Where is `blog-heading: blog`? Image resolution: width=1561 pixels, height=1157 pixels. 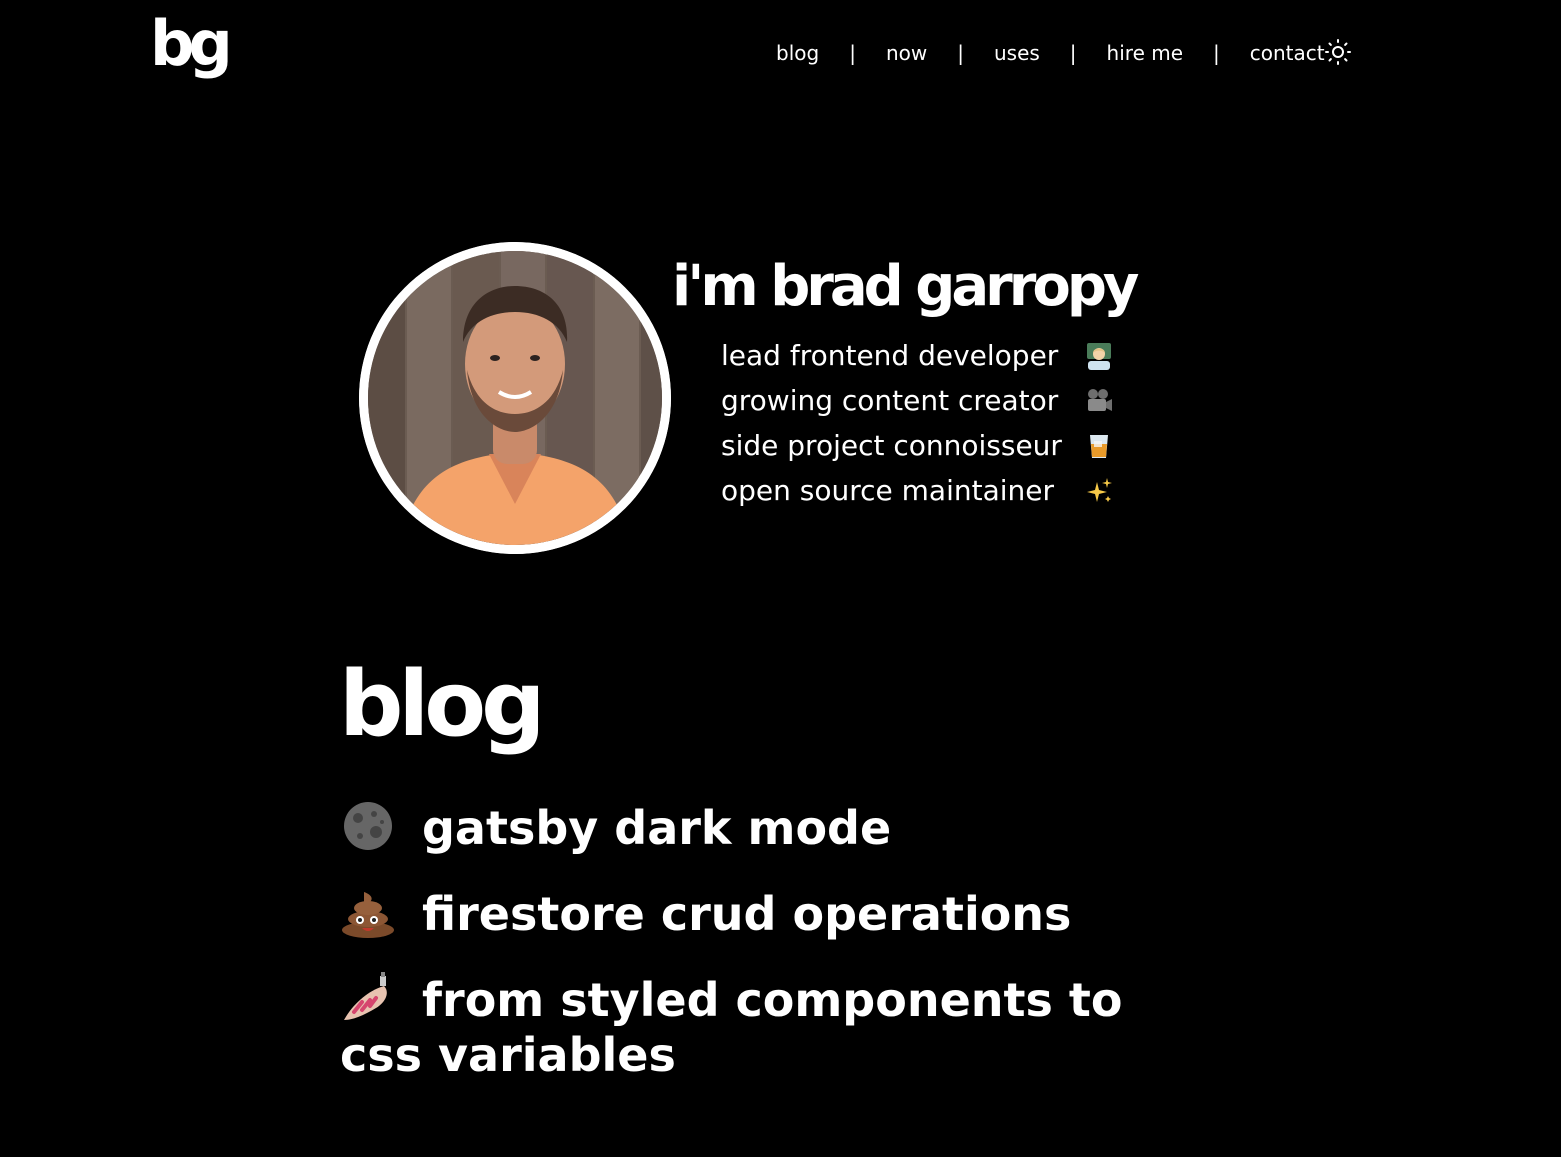
blog-heading: blog is located at coordinates (442, 704).